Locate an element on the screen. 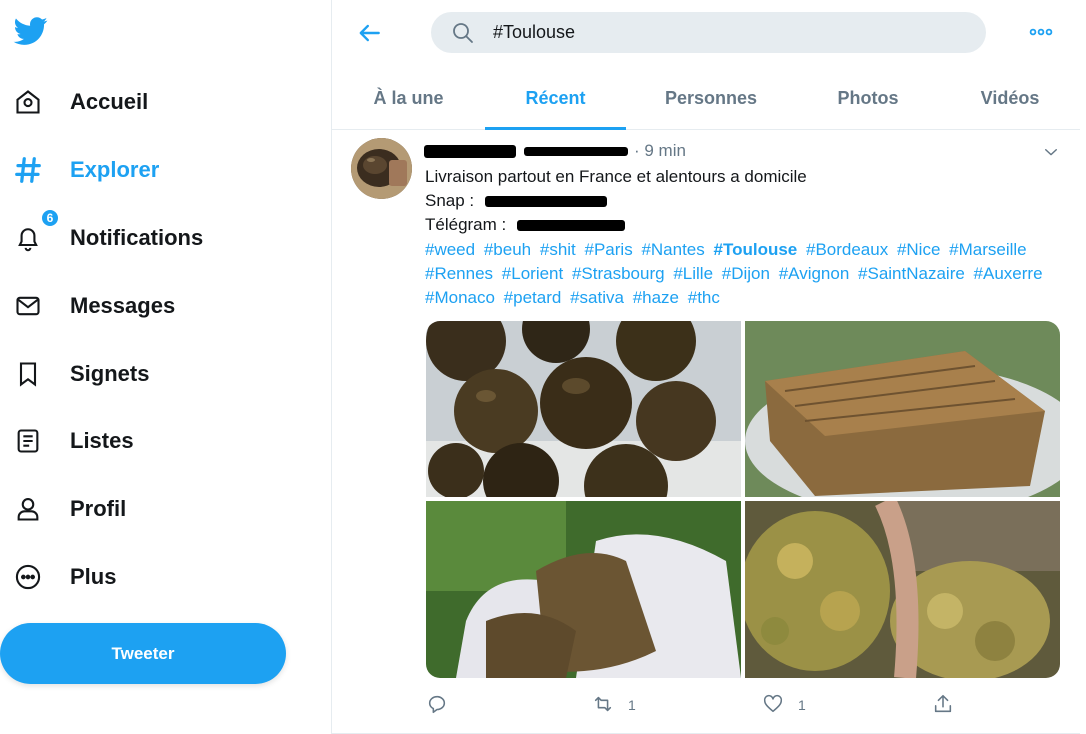  hashtag-link: #thc is located at coordinates (704, 297).